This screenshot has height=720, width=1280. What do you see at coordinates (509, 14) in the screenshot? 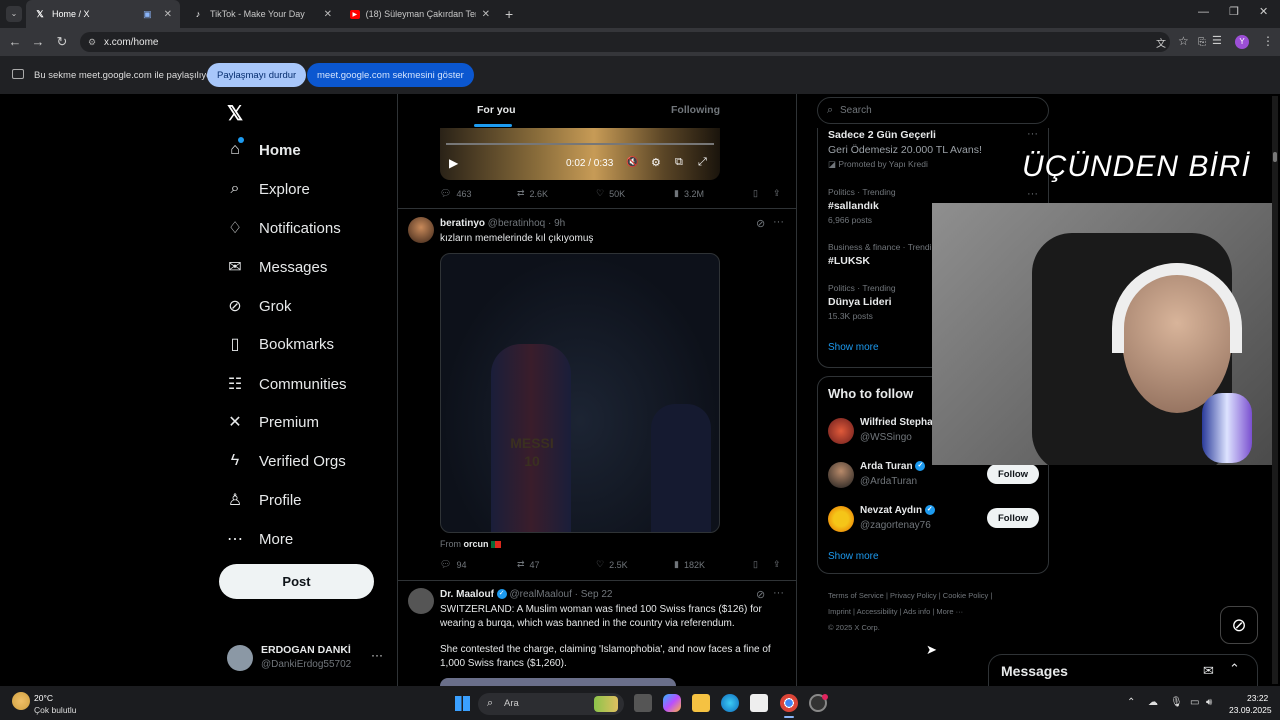
I see `new-tab-button: +` at bounding box center [509, 14].